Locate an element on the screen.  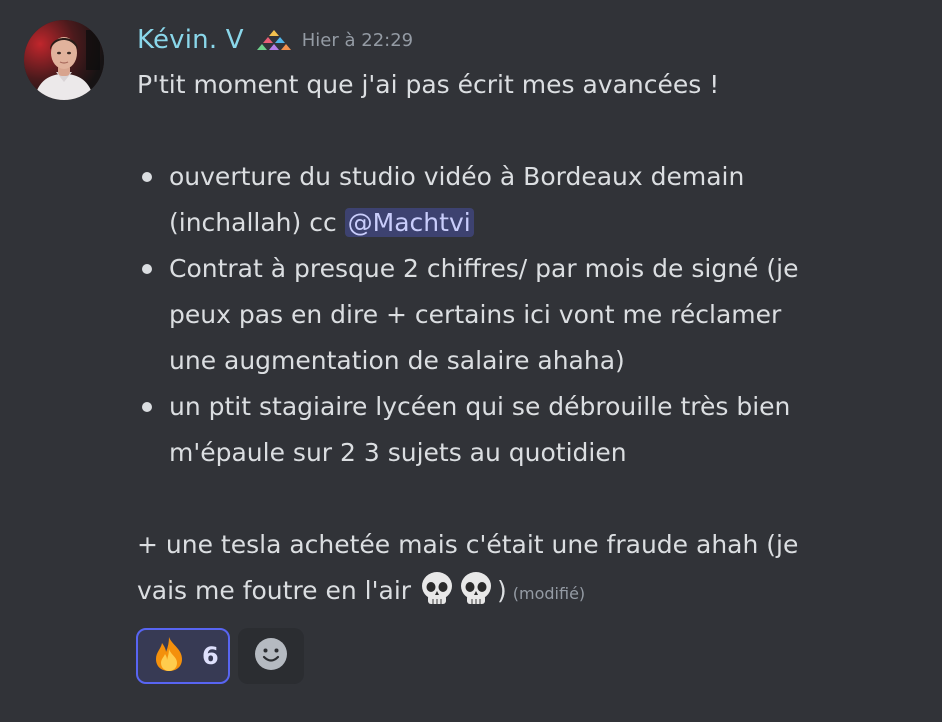
list-item-text: (inchallah) cc @Machtvi is located at coordinates (523, 223).